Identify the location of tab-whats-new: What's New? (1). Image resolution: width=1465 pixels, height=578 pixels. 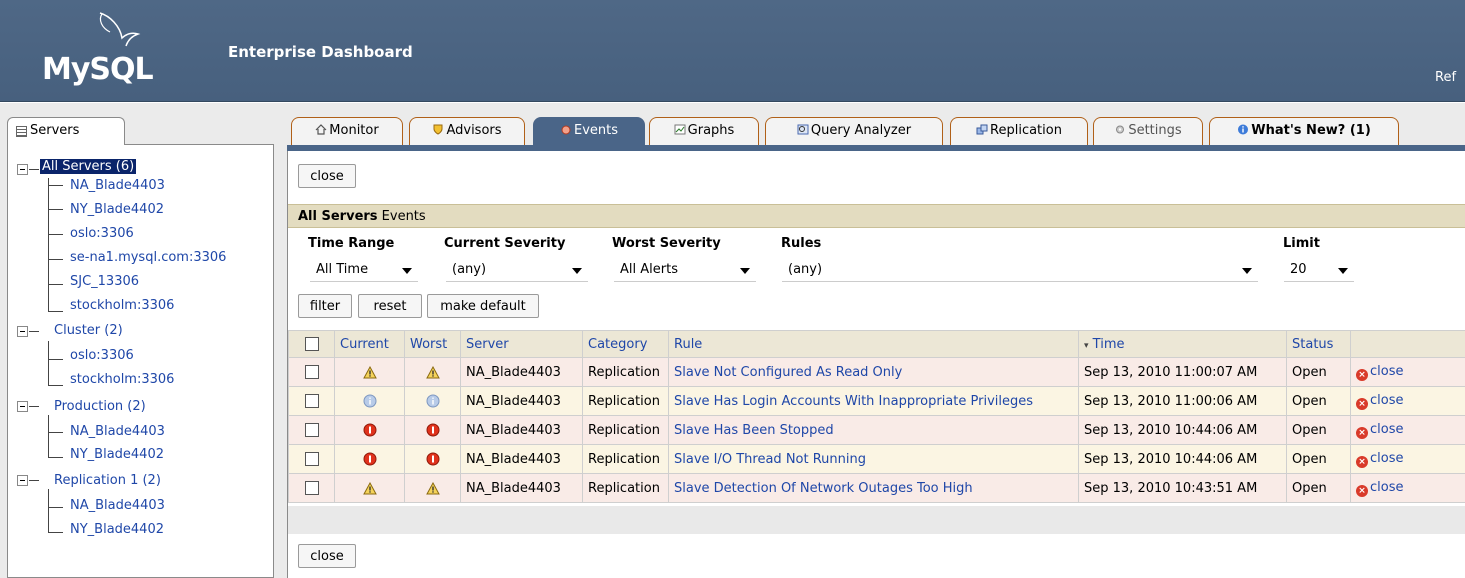
(1304, 131).